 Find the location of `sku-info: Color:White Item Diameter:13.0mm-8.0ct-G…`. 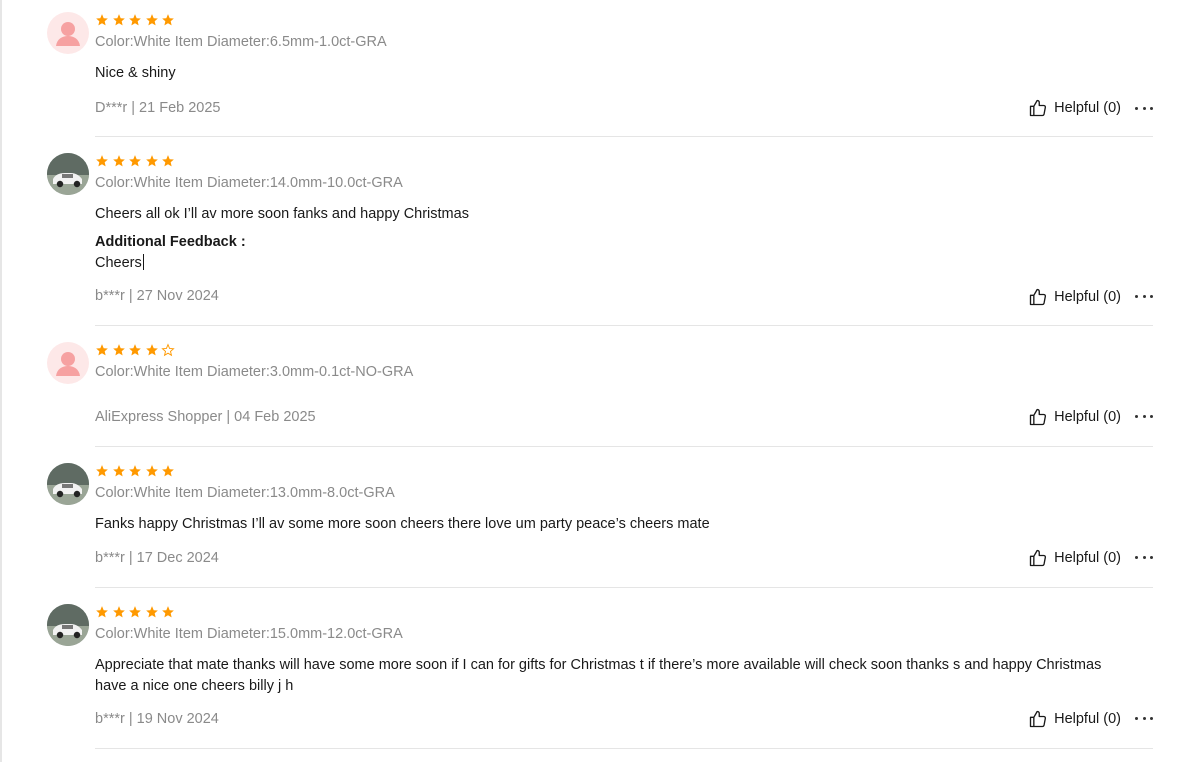

sku-info: Color:White Item Diameter:13.0mm-8.0ct-G… is located at coordinates (245, 493).